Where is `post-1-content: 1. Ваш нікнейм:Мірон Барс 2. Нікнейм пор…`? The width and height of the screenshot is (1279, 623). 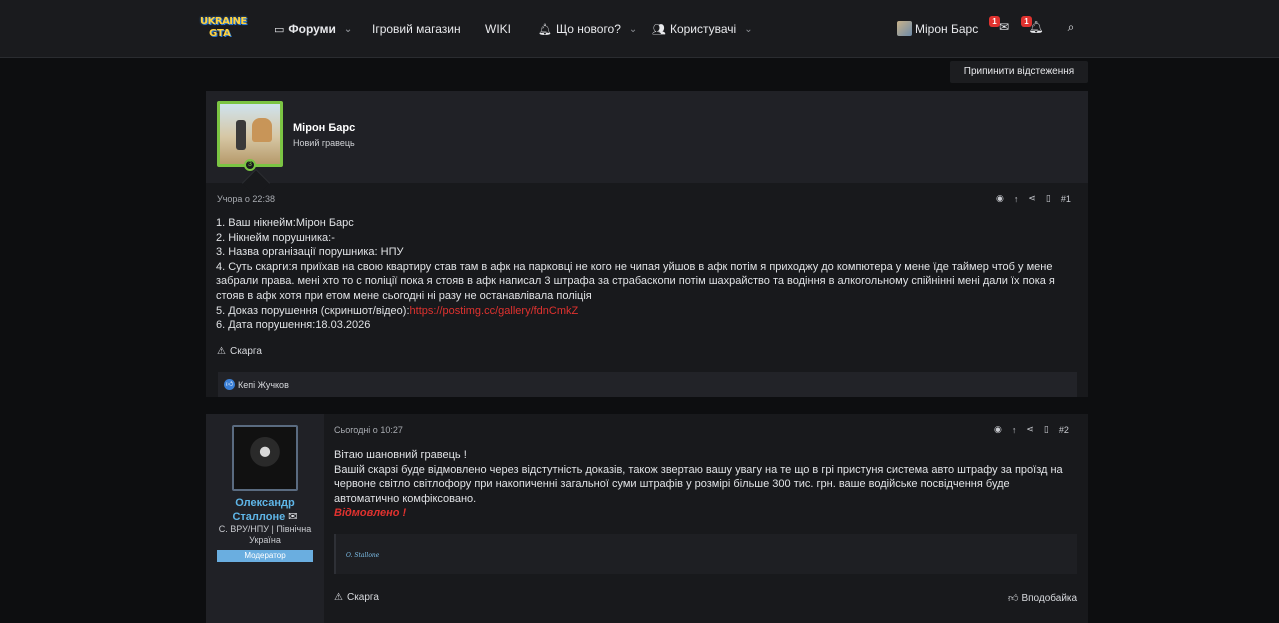
post-1-content: 1. Ваш нікнейм:Мірон Барс 2. Нікнейм пор… is located at coordinates (648, 274).